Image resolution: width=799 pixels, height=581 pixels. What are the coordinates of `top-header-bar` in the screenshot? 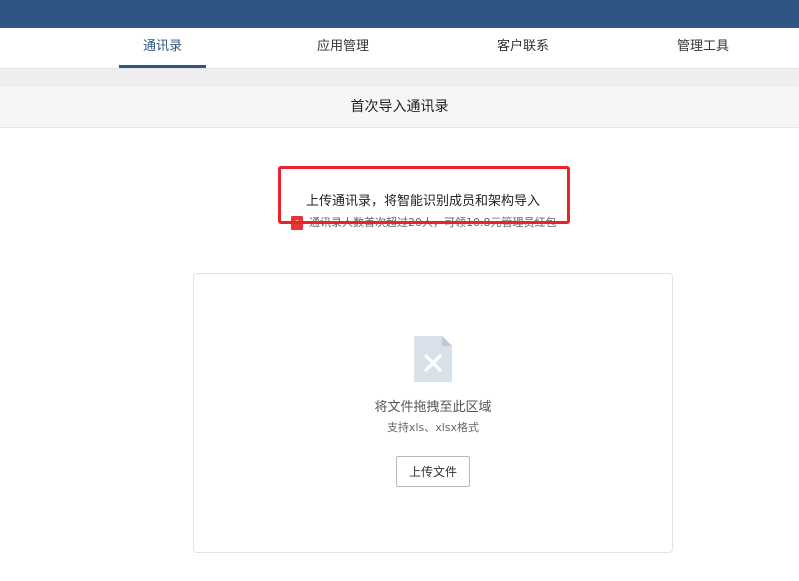 It's located at (399, 14).